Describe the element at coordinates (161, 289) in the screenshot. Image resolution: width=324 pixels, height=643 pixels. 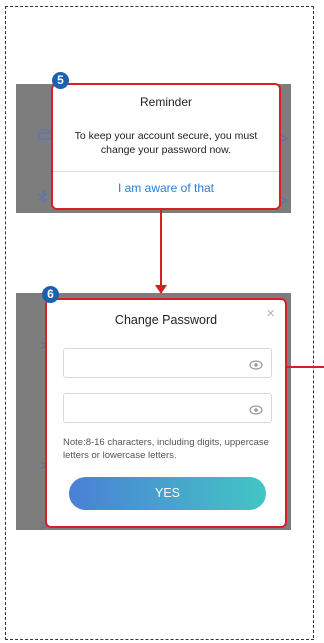
I see `arrow-down-icon` at that location.